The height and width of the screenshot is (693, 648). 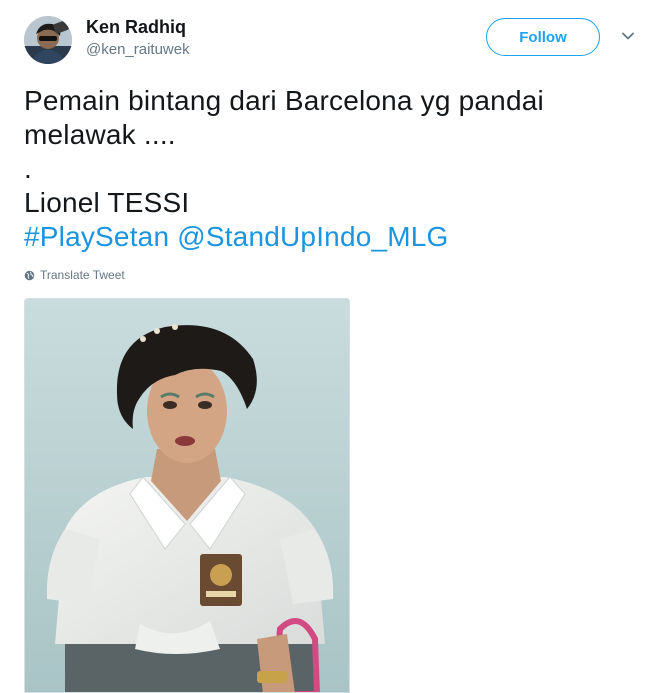 I want to click on tweet-links-line: #PlaySetan @StandUpIndo_MLG, so click(x=324, y=237).